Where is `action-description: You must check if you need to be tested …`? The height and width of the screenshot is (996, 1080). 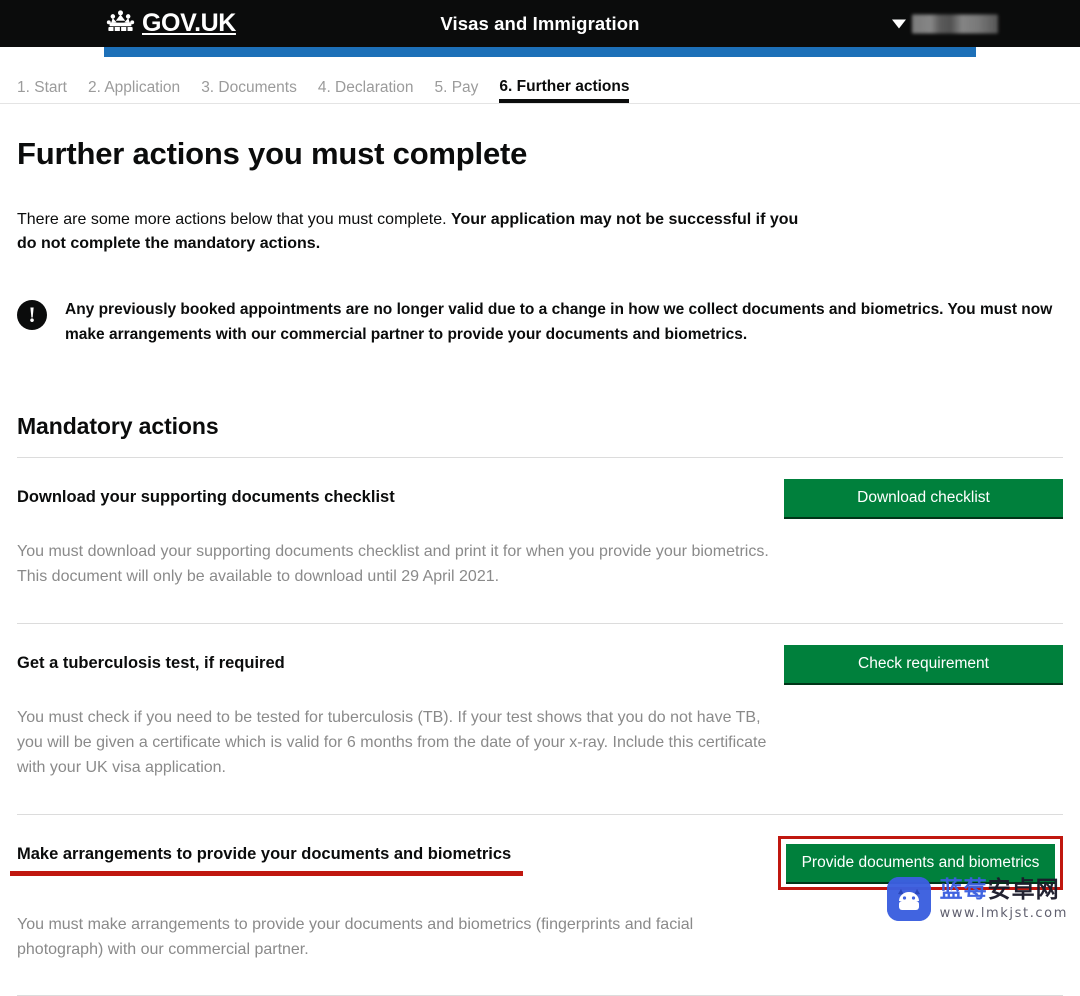 action-description: You must check if you need to be tested … is located at coordinates (392, 742).